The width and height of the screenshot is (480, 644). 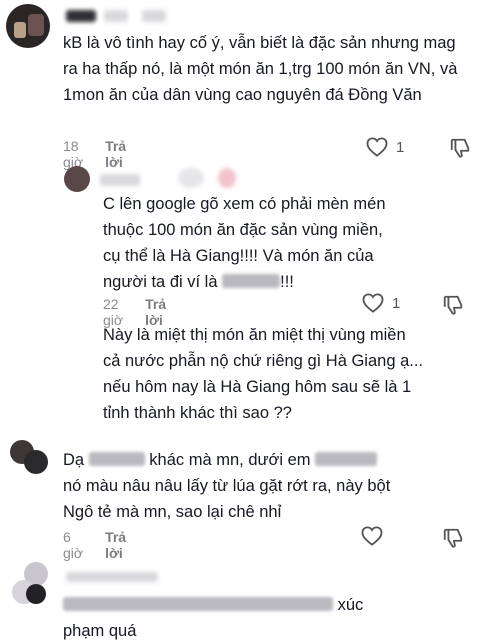 What do you see at coordinates (94, 154) in the screenshot?
I see `comment-meta: 18 giờ Trả lời` at bounding box center [94, 154].